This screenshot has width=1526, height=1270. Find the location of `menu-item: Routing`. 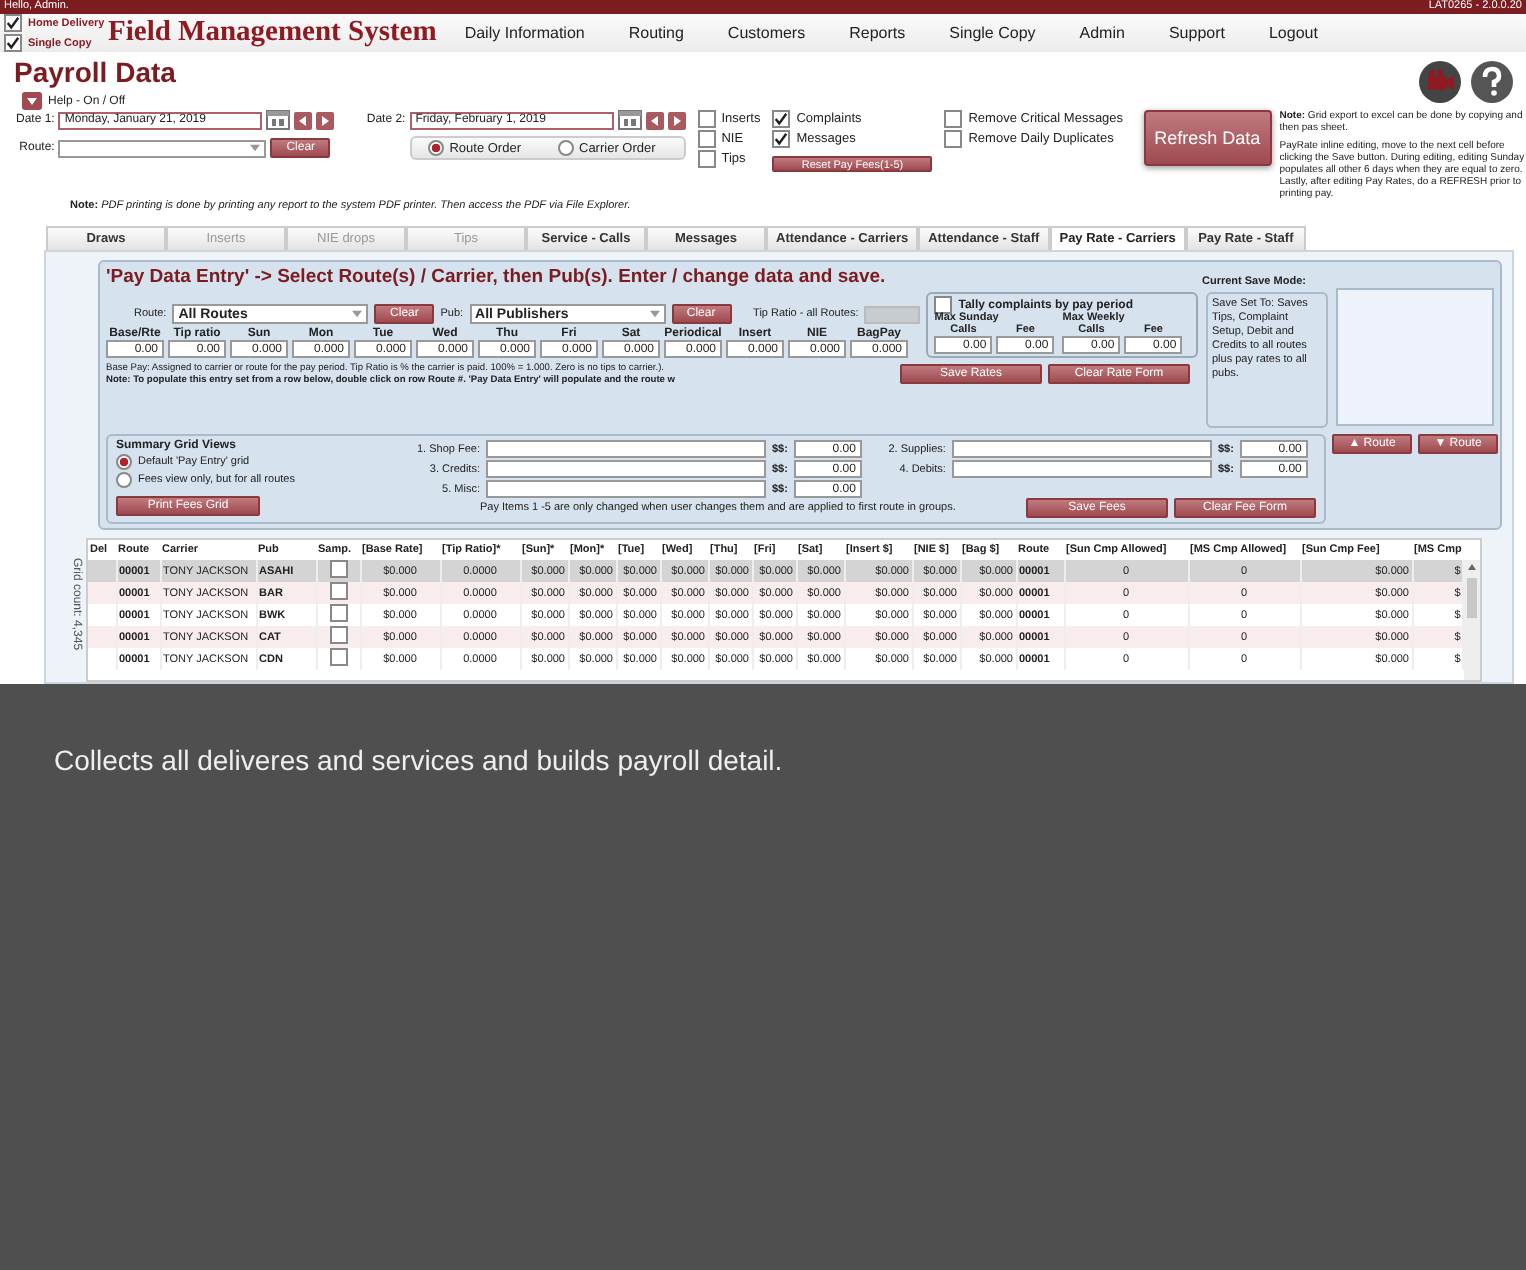

menu-item: Routing is located at coordinates (656, 33).